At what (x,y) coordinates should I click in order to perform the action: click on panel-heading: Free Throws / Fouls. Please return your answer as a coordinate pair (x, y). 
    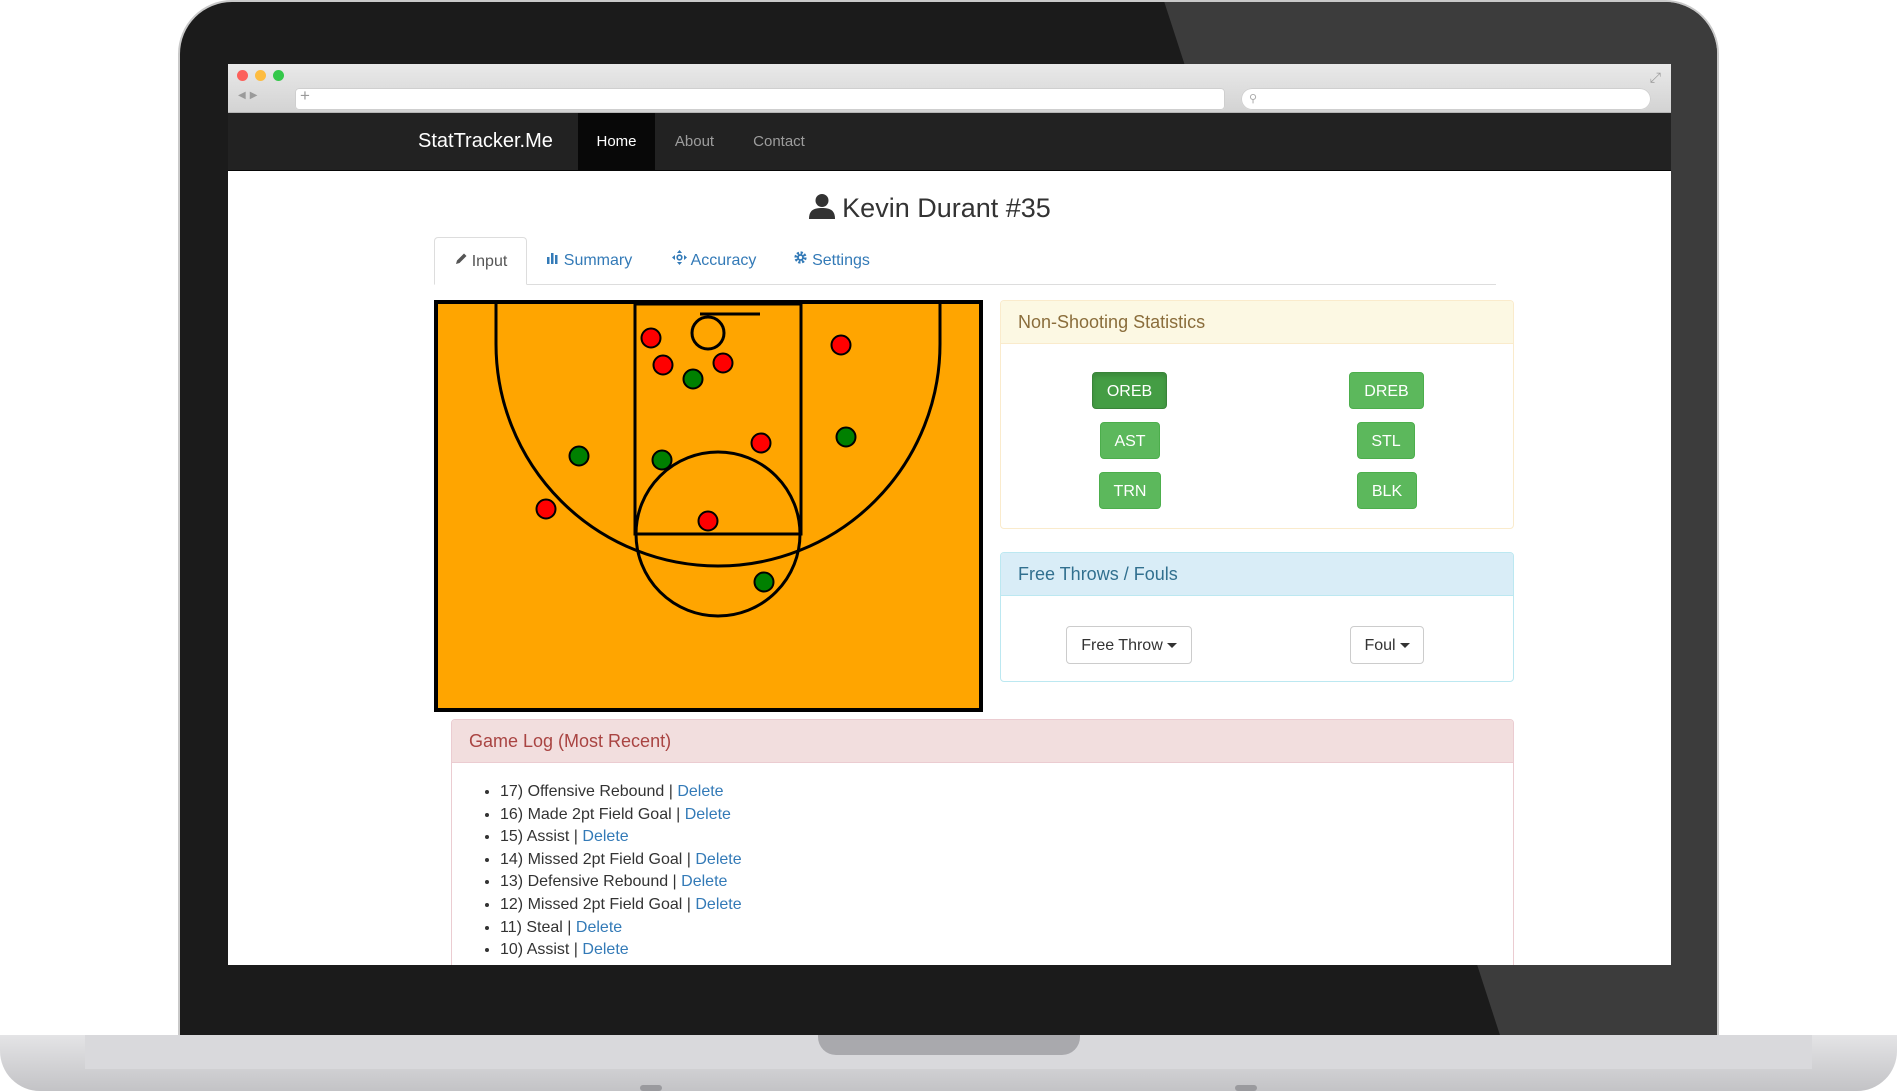
    Looking at the image, I should click on (1257, 574).